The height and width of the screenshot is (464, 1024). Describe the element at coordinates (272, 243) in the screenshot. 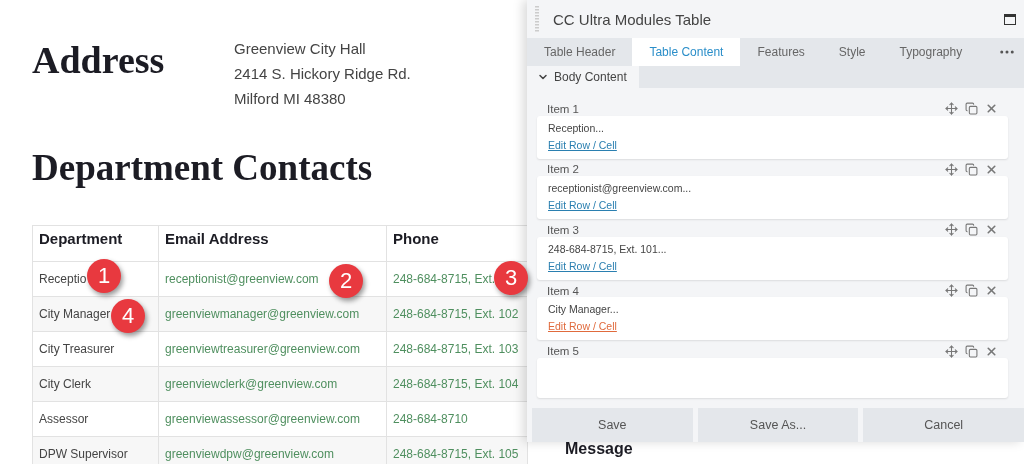

I see `column-header: Email Address` at that location.